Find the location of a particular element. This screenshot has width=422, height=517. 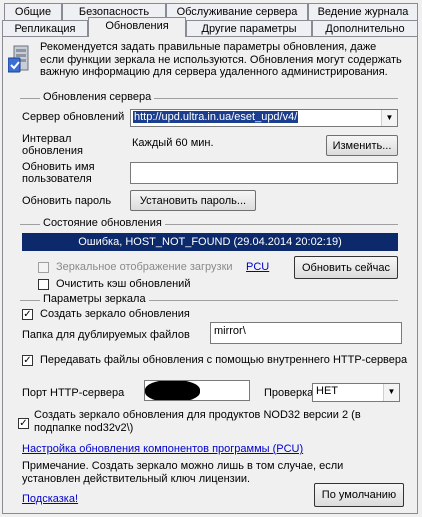

server-value: http://upd.ultra.in.ua/eset_upd/v4/ is located at coordinates (216, 117).